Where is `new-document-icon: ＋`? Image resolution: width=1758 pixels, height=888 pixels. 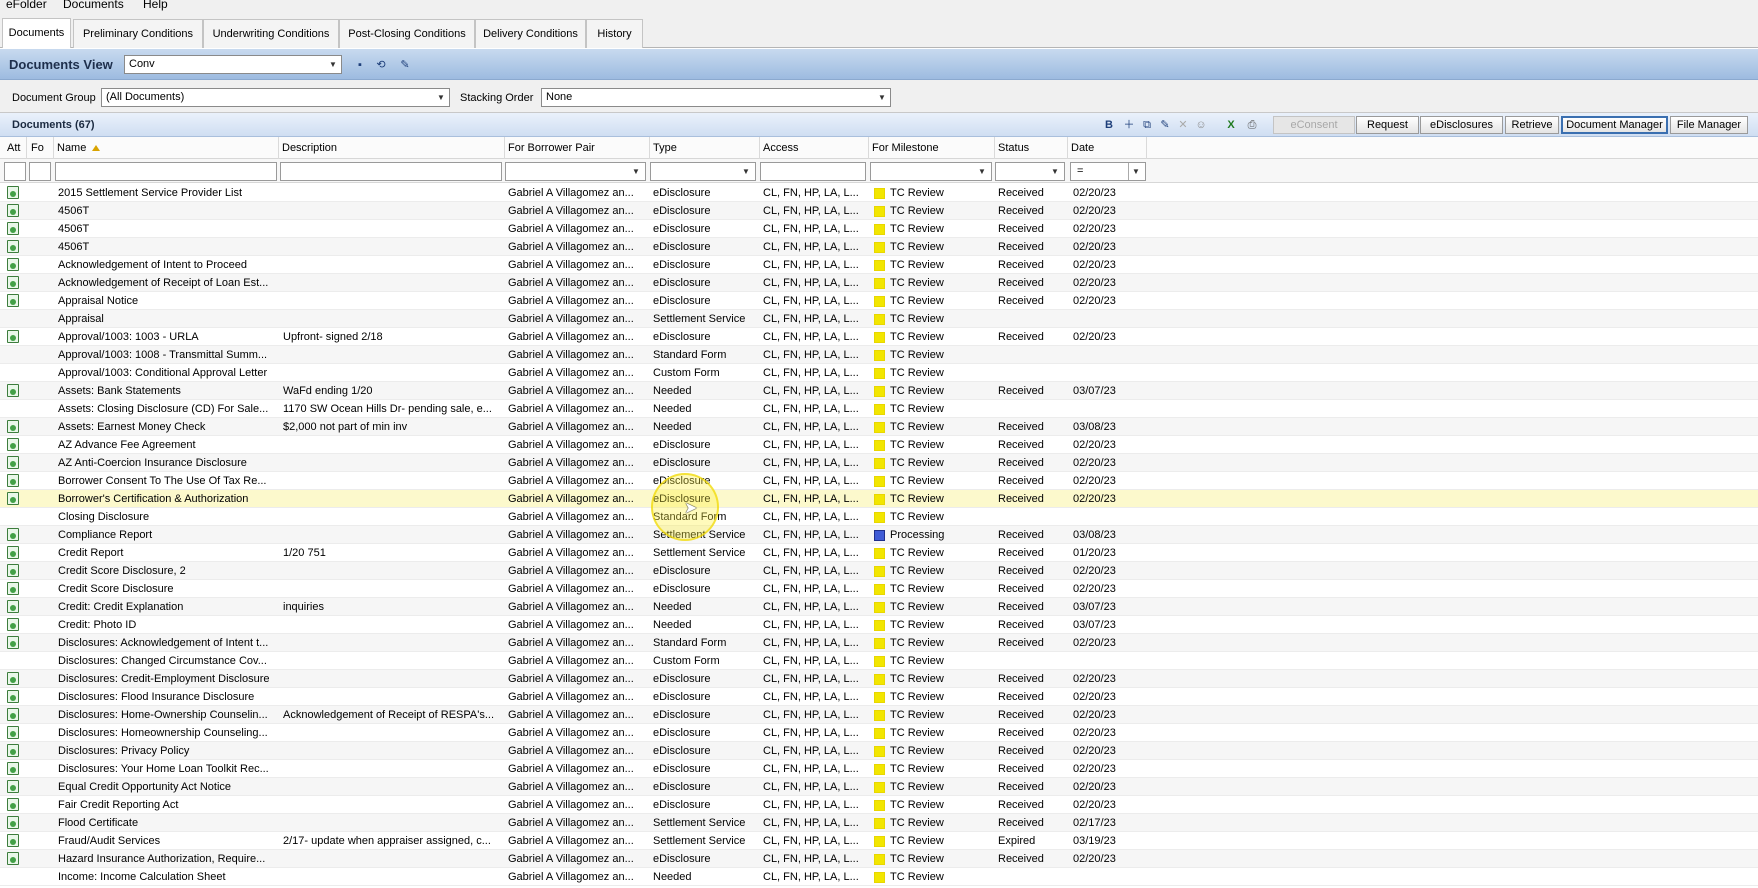
new-document-icon: ＋ is located at coordinates (1129, 125).